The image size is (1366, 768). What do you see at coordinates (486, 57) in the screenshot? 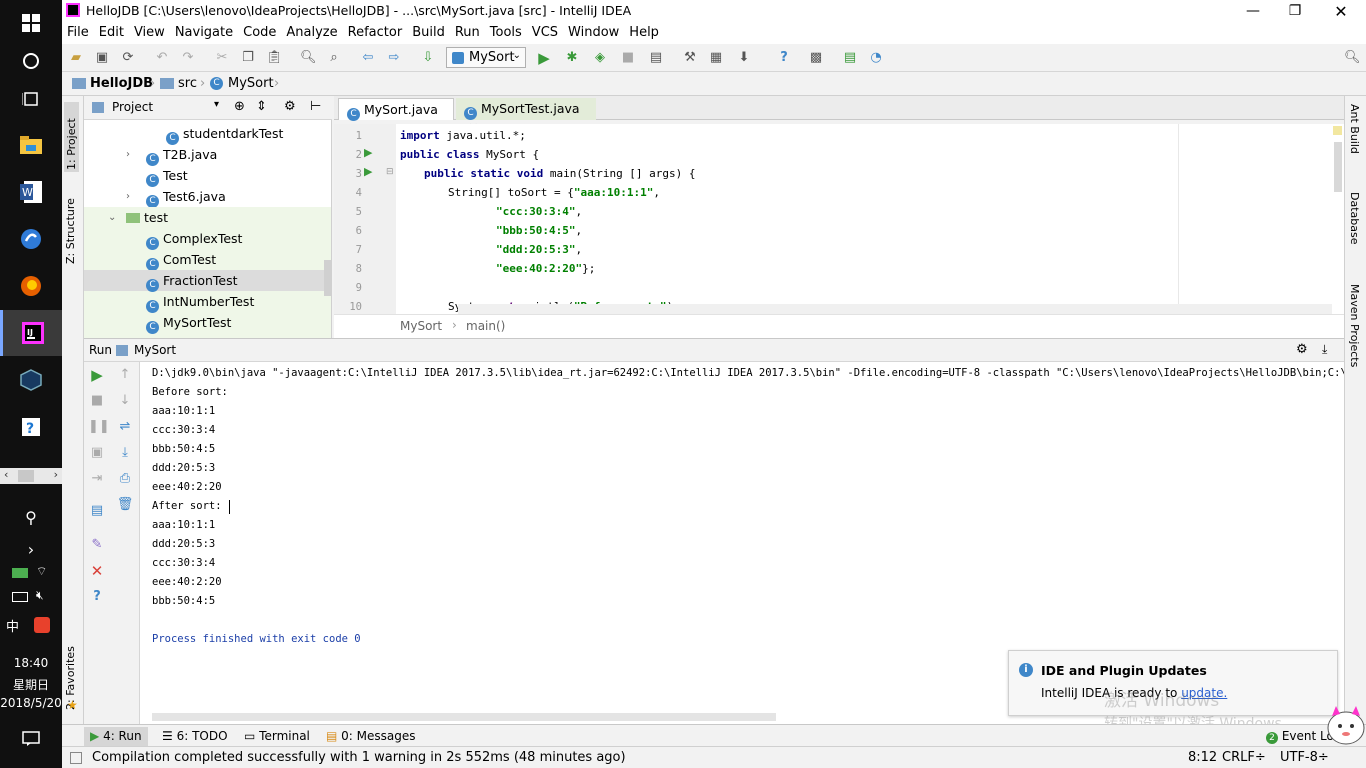
I see `run-configuration-select: MySort ⌄` at bounding box center [486, 57].